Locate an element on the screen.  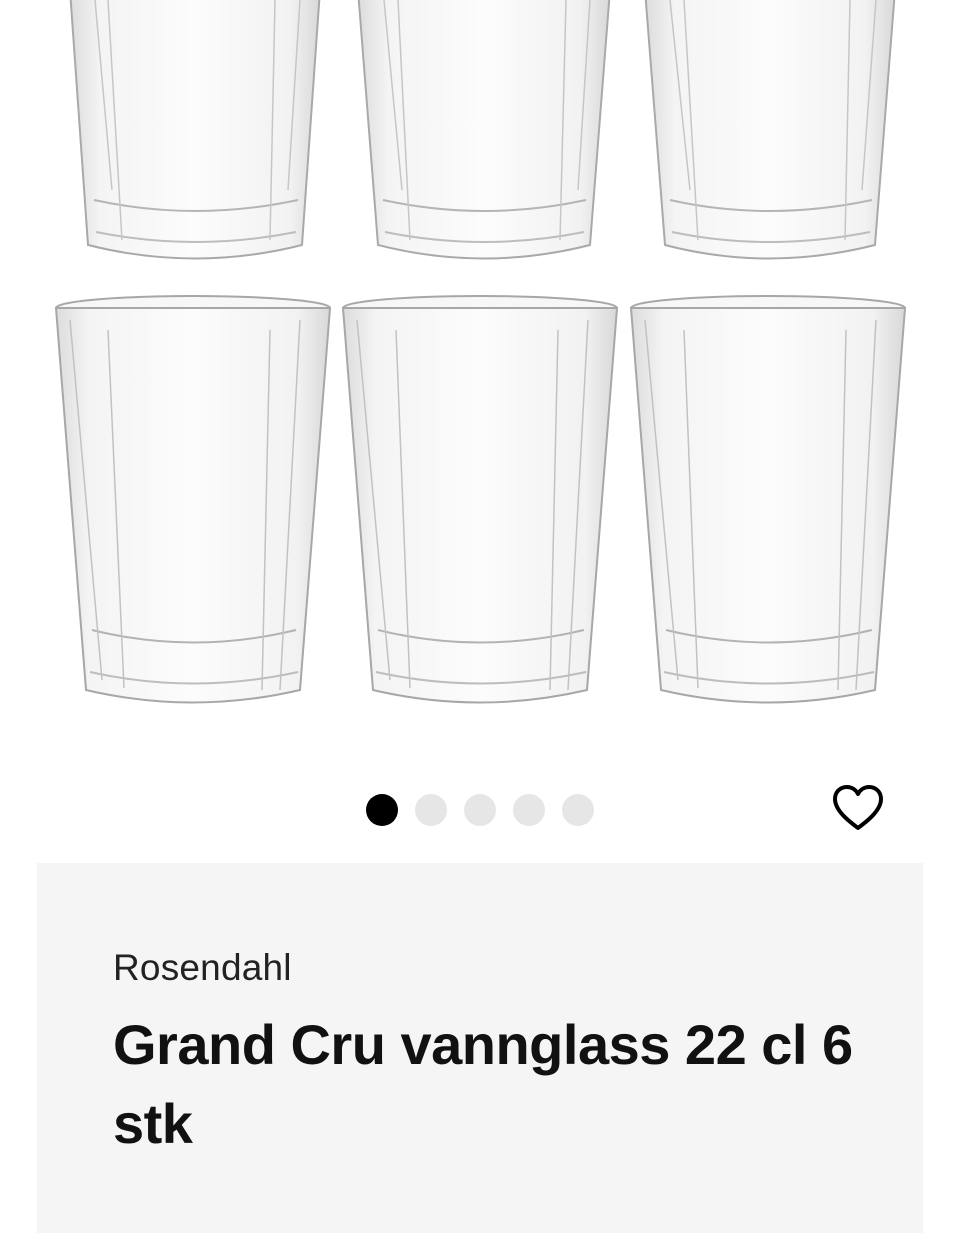
heart-outline-icon is located at coordinates (858, 807).